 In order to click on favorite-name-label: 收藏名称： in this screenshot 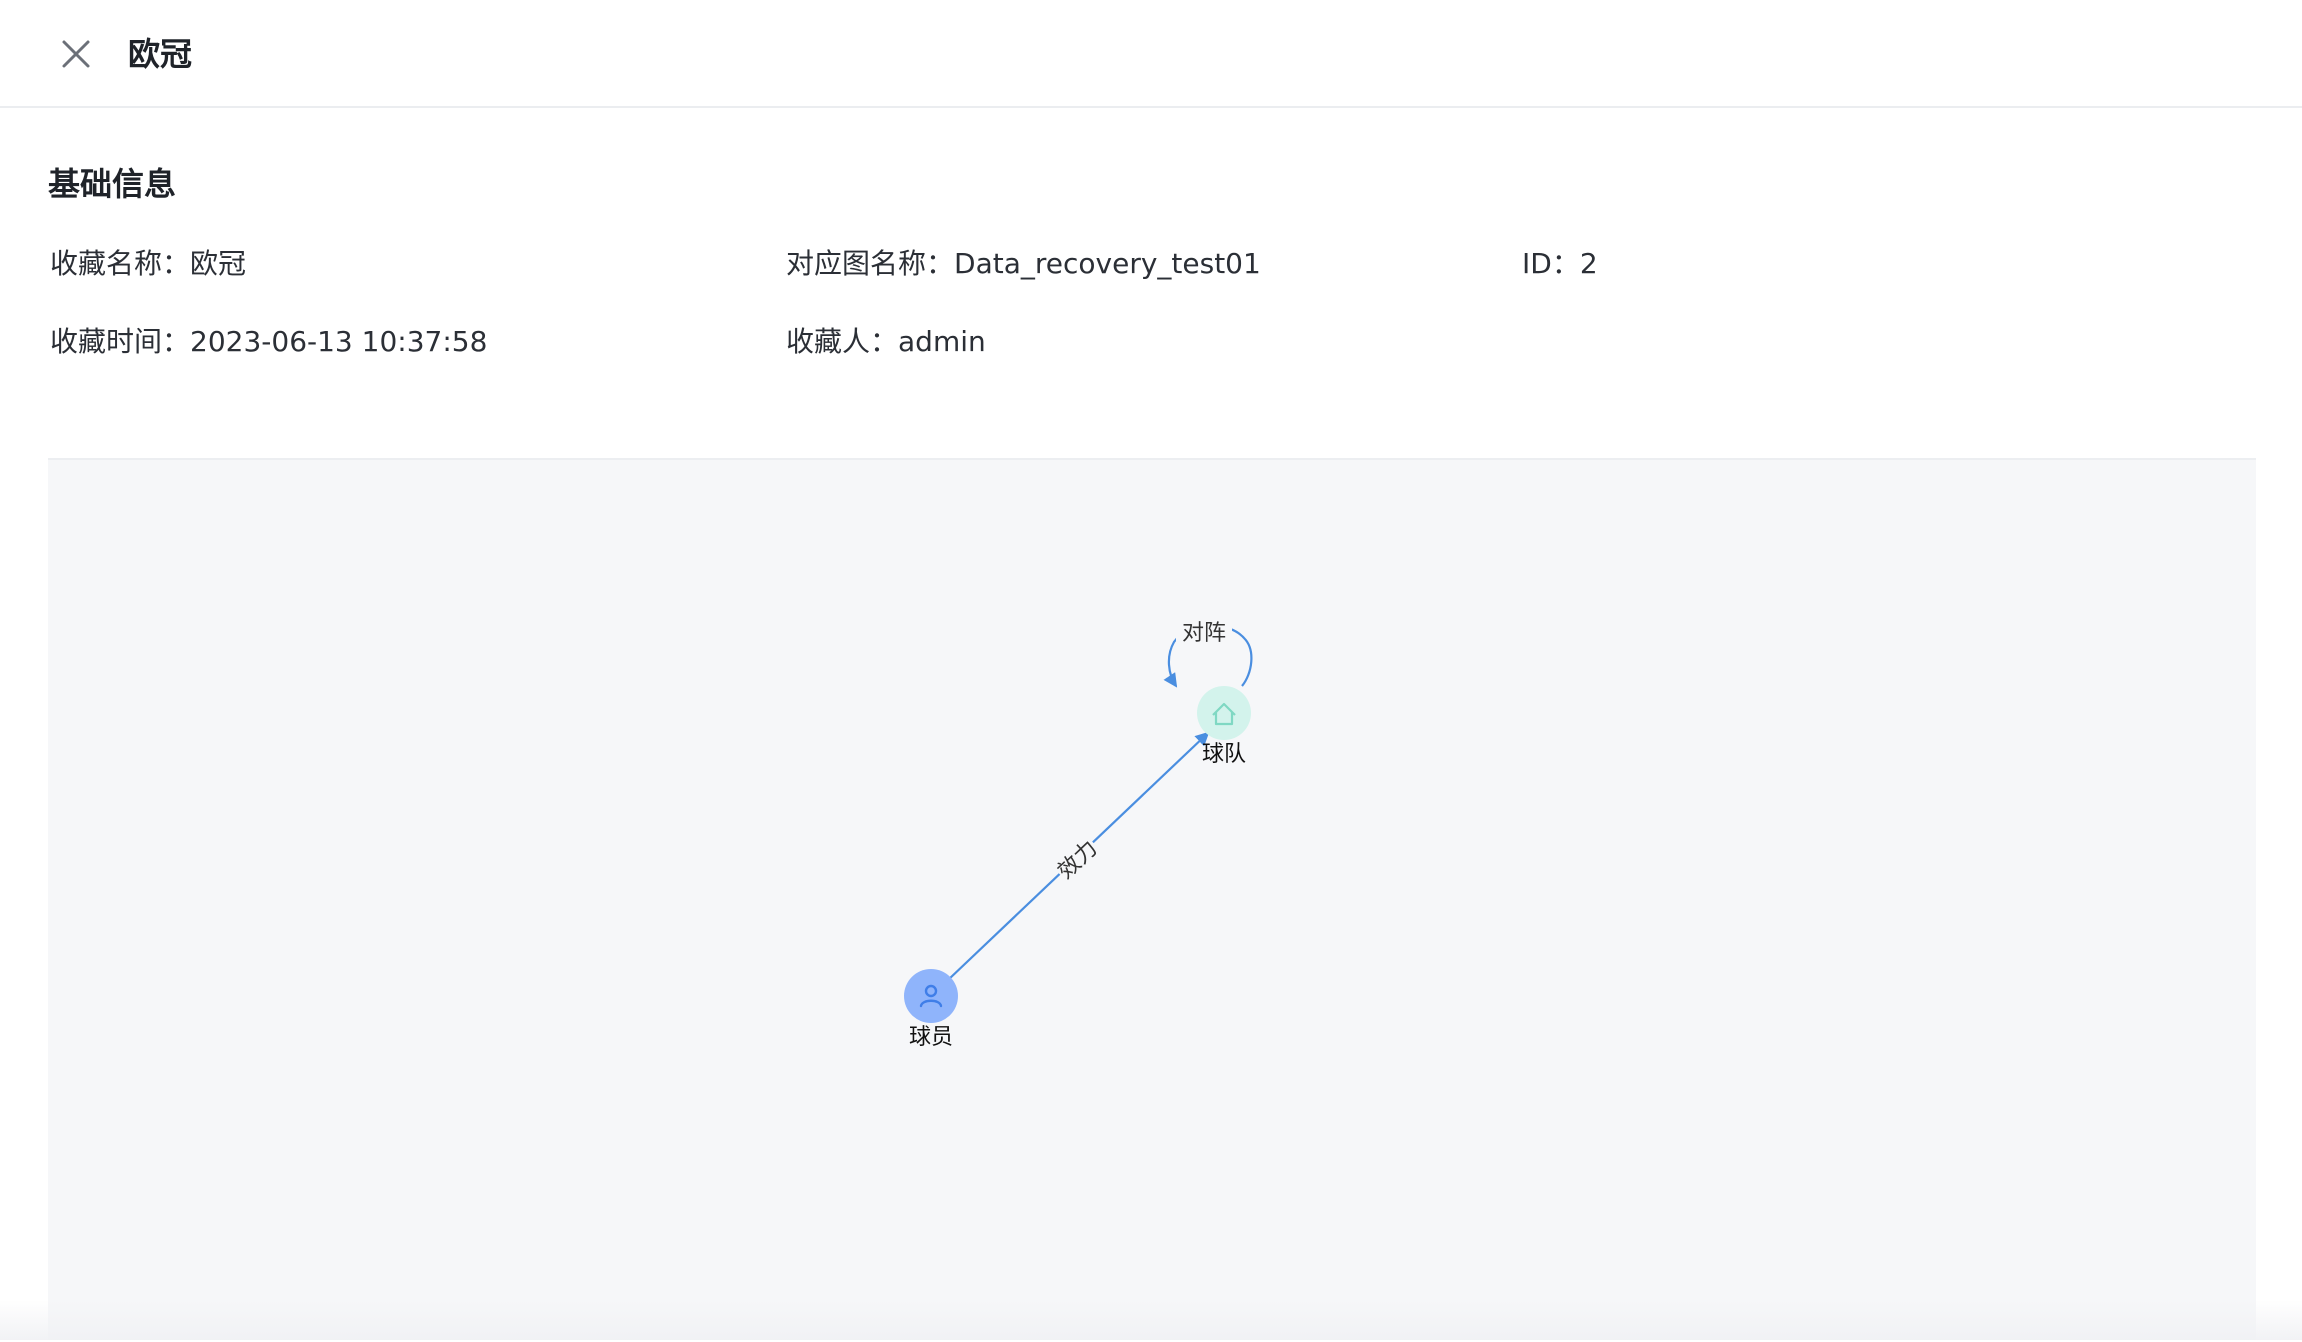, I will do `click(120, 263)`.